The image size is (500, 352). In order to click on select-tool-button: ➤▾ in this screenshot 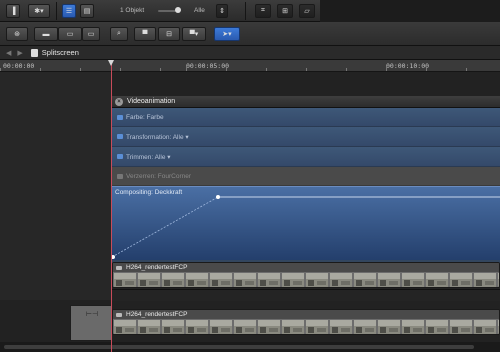, I will do `click(227, 34)`.